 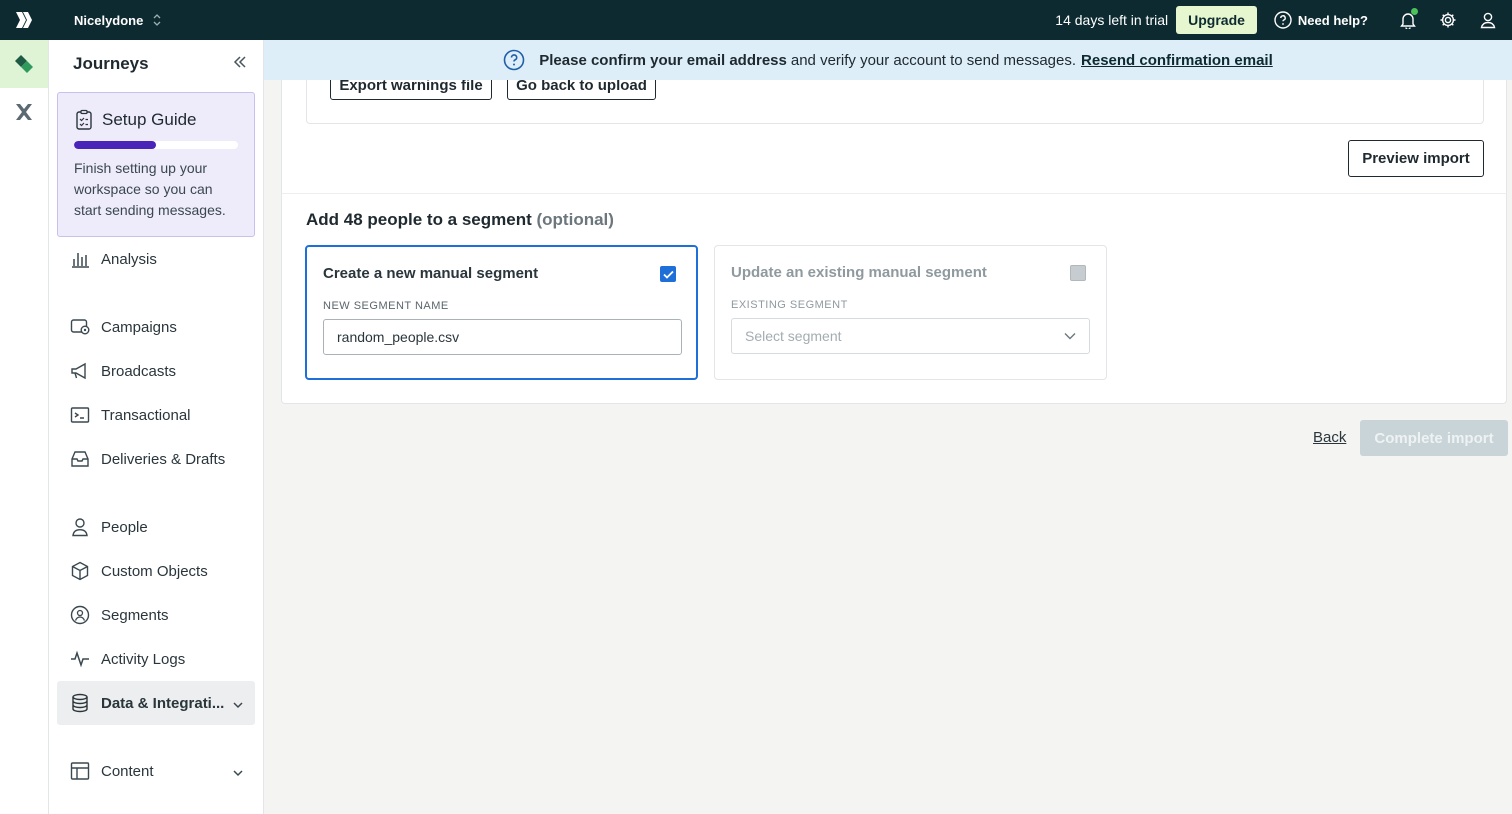 What do you see at coordinates (80, 571) in the screenshot?
I see `cube-icon` at bounding box center [80, 571].